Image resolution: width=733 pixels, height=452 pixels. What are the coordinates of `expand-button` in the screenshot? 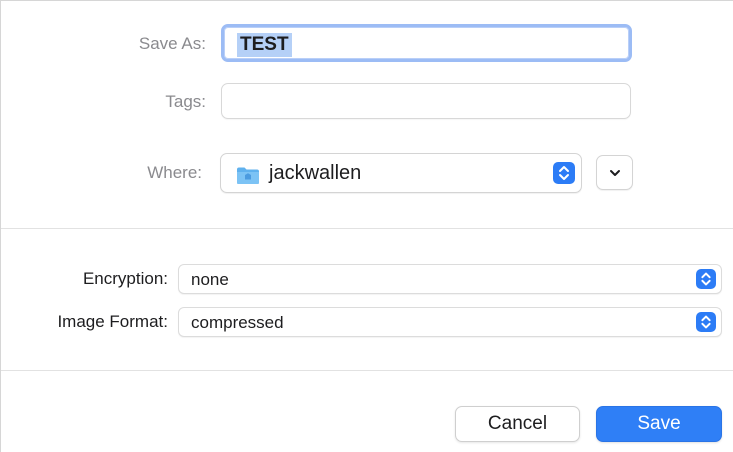 It's located at (614, 172).